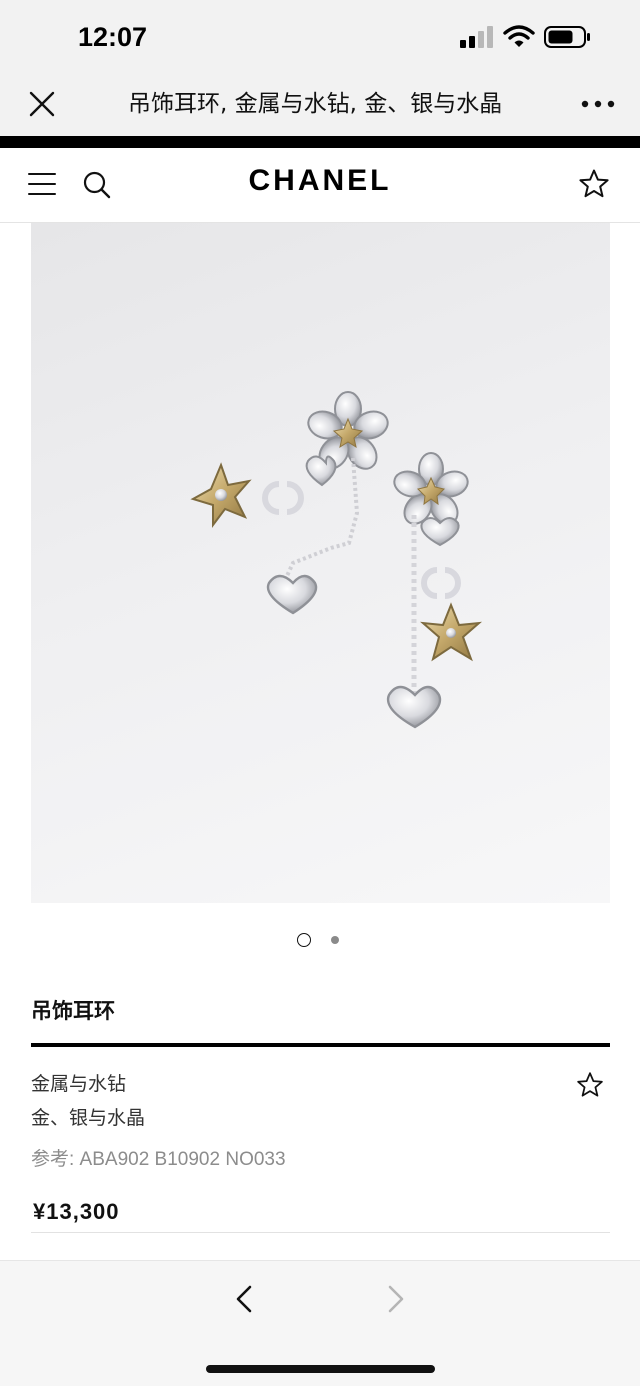 The width and height of the screenshot is (640, 1386). Describe the element at coordinates (320, 941) in the screenshot. I see `image-pager` at that location.